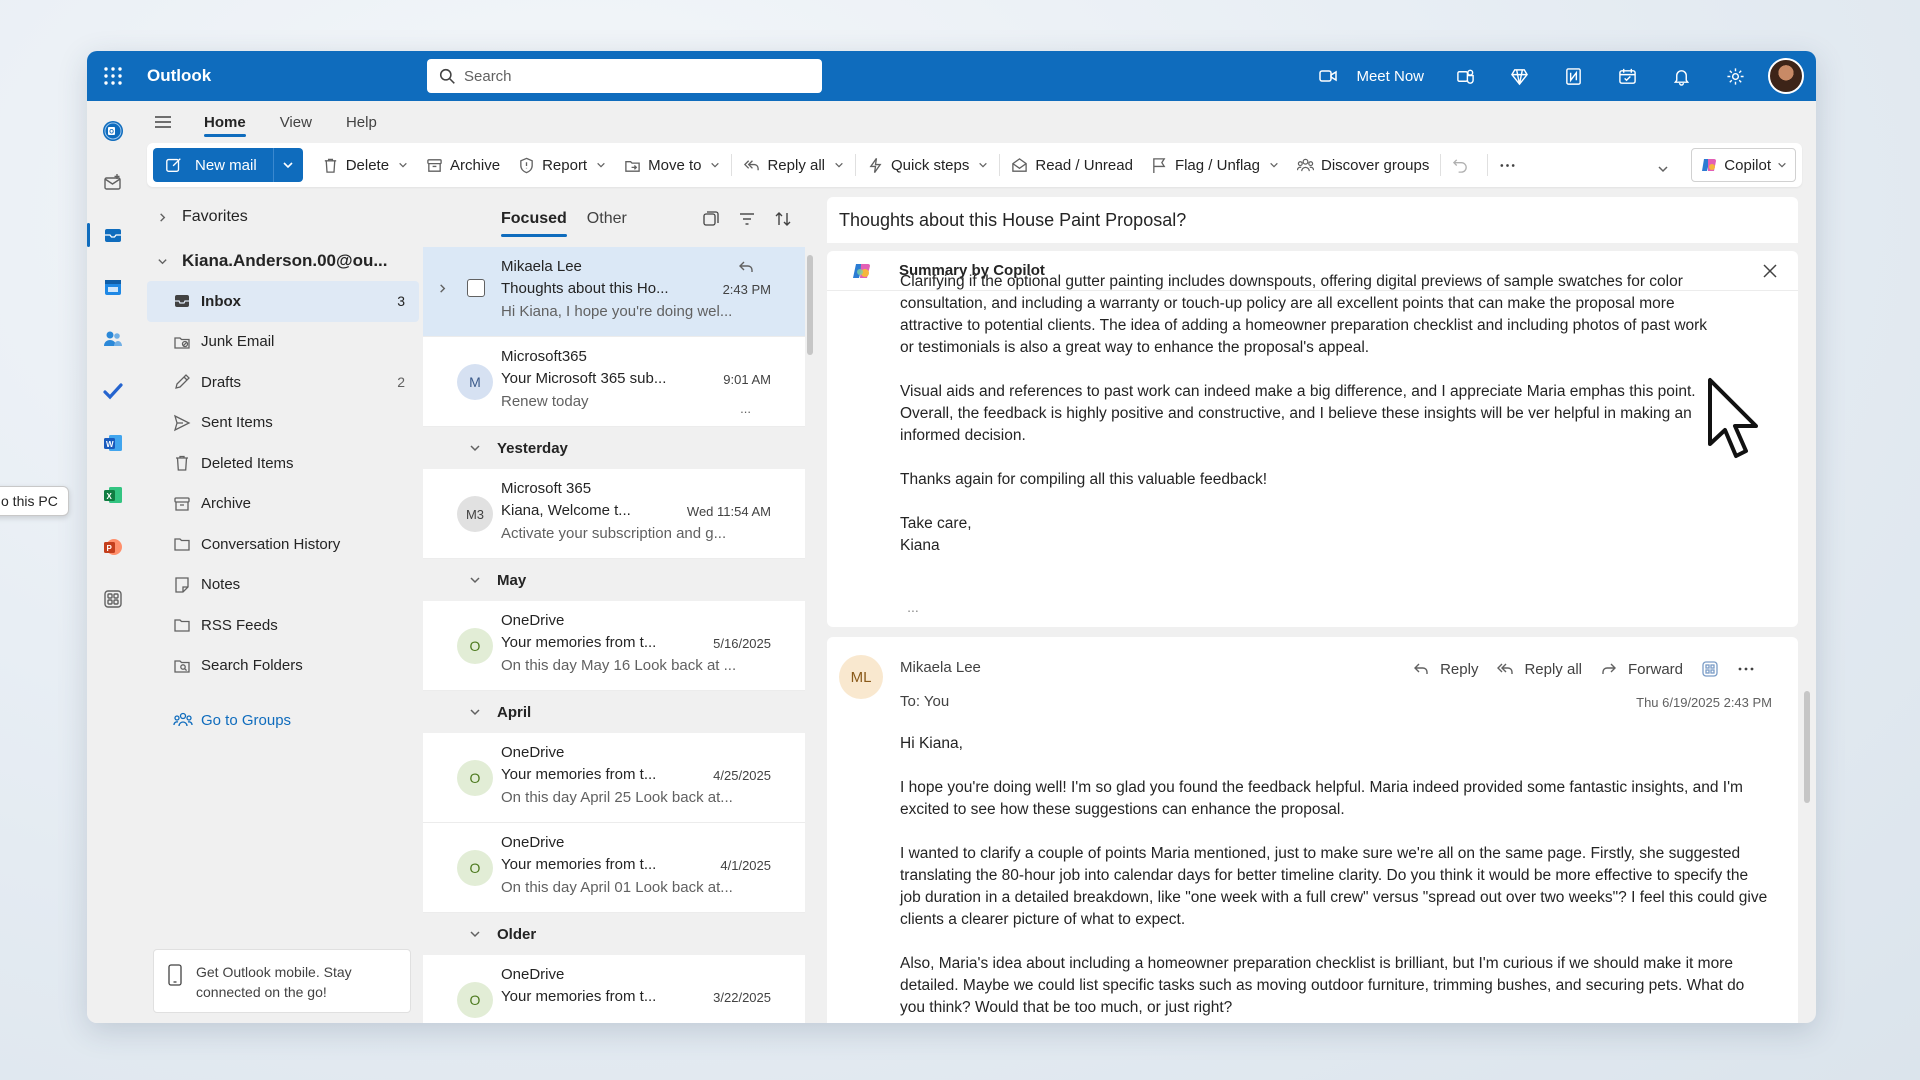 Image resolution: width=1920 pixels, height=1080 pixels. What do you see at coordinates (534, 223) in the screenshot?
I see `tab-focused: Focused` at bounding box center [534, 223].